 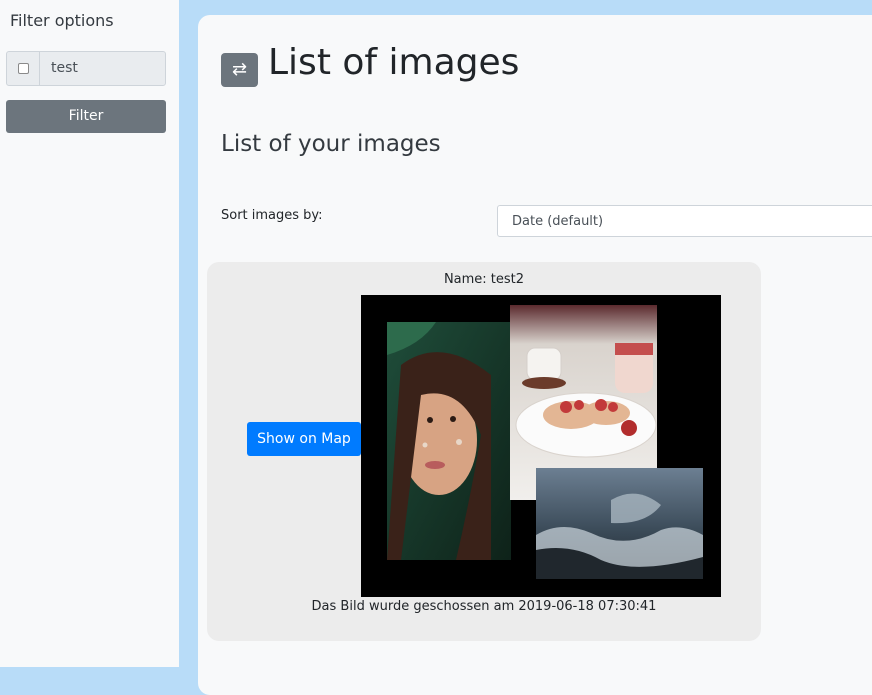 I want to click on sort-select: Date (default), so click(x=684, y=221).